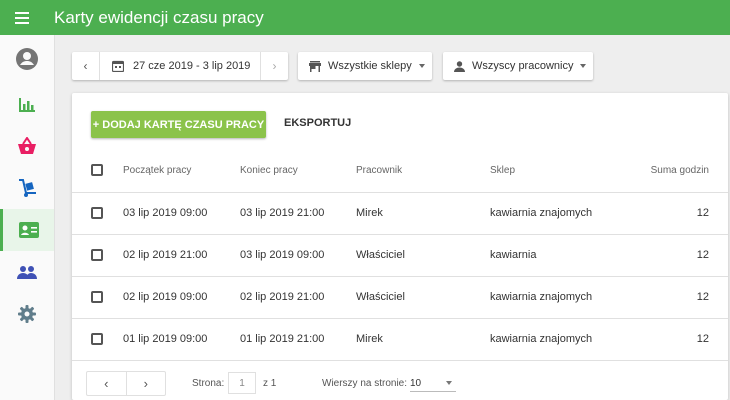 Image resolution: width=730 pixels, height=400 pixels. I want to click on cell-end: 03 lip 2019 09:00, so click(298, 255).